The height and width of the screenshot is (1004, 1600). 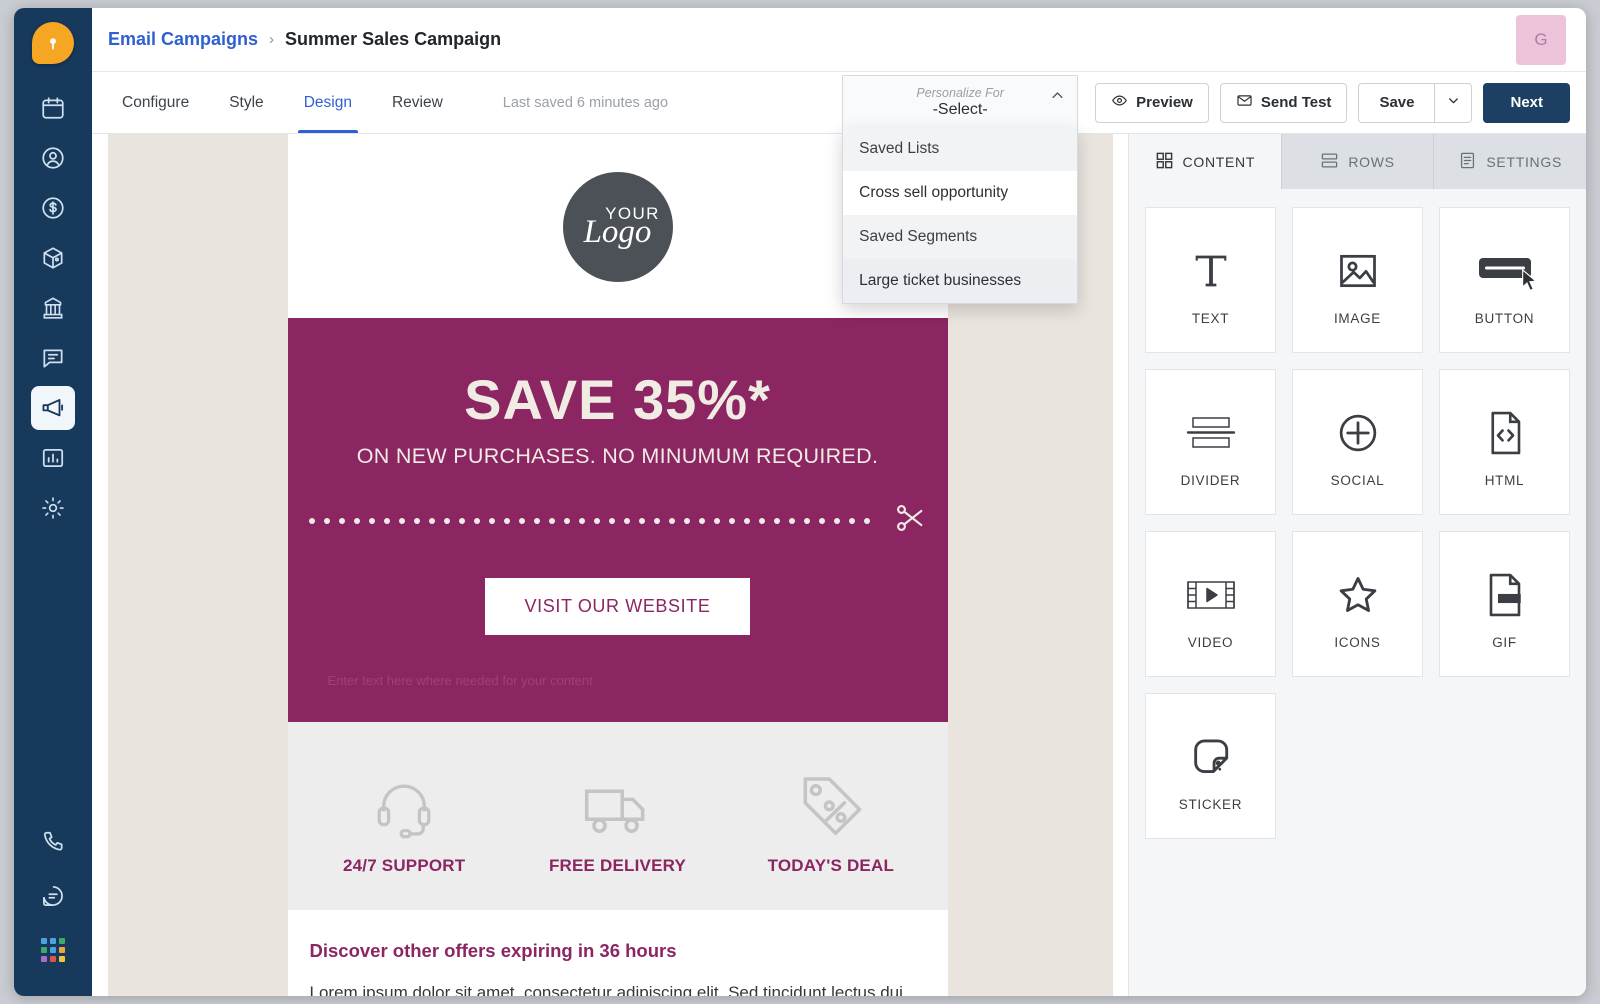 I want to click on sidebar-item-products, so click(x=53, y=258).